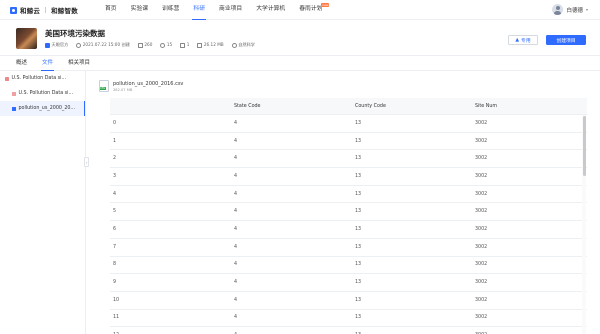 The height and width of the screenshot is (334, 600). What do you see at coordinates (300, 63) in the screenshot?
I see `project-tabs: 概述 文件 相关项目` at bounding box center [300, 63].